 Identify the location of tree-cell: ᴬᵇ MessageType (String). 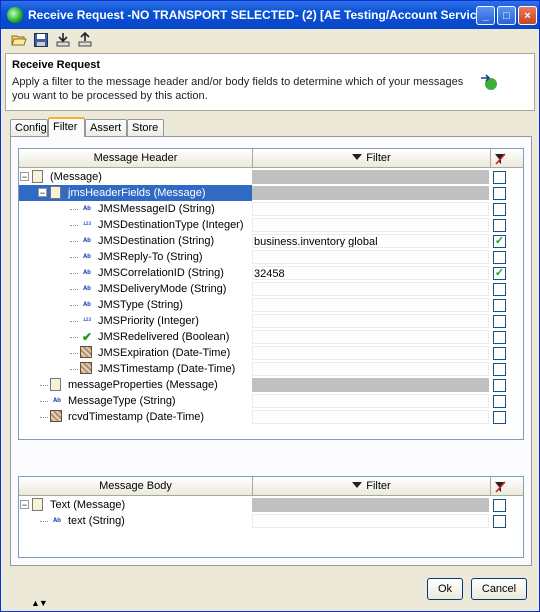
(135, 401).